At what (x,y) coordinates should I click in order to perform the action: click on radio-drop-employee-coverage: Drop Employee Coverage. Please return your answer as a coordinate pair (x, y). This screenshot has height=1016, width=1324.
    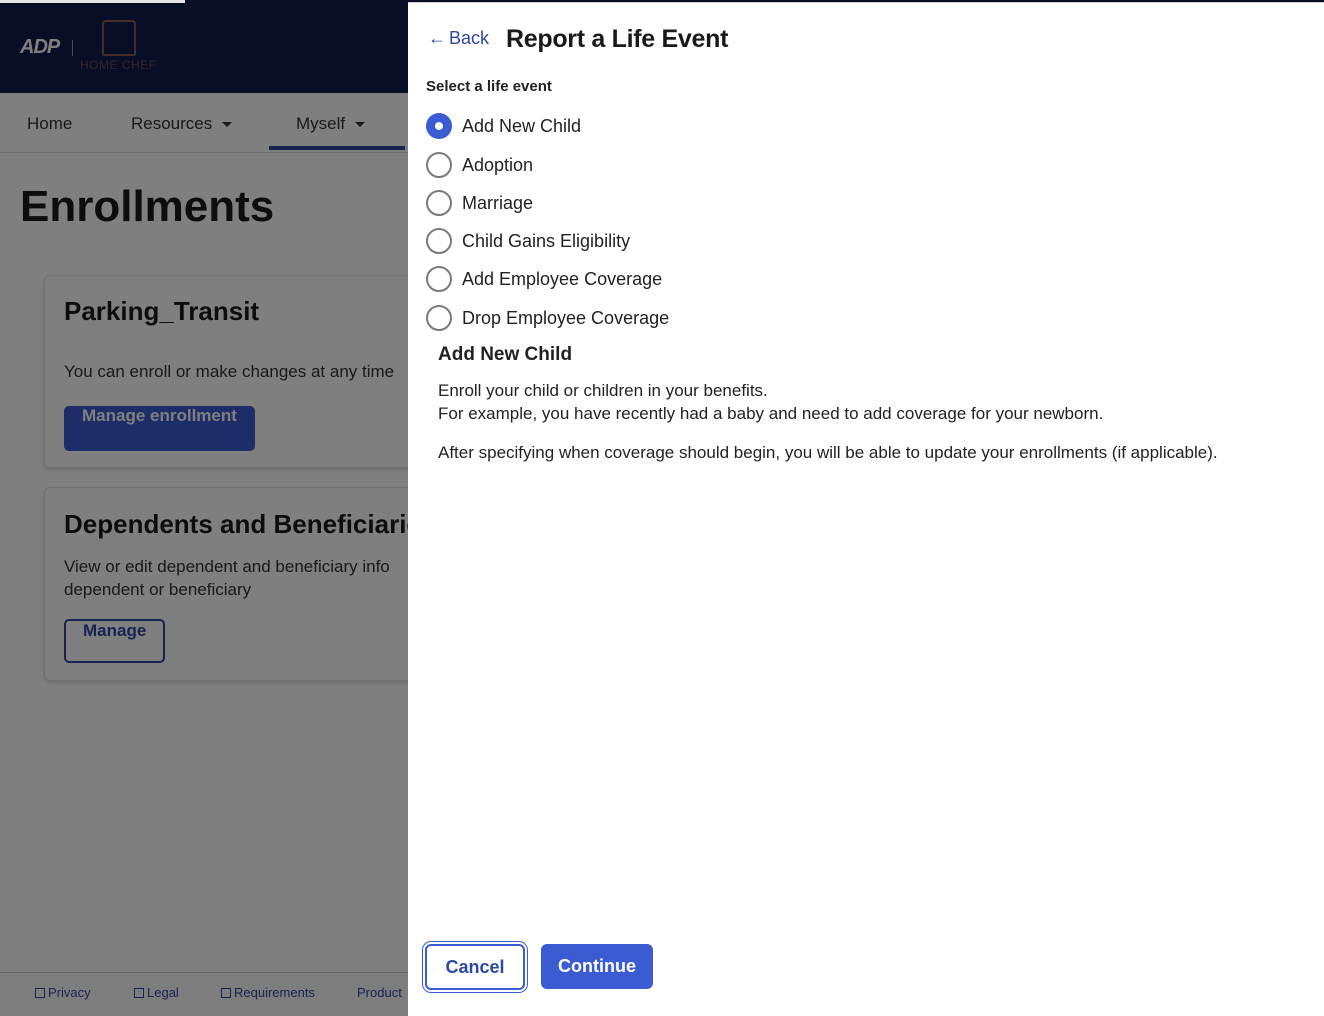
    Looking at the image, I should click on (547, 318).